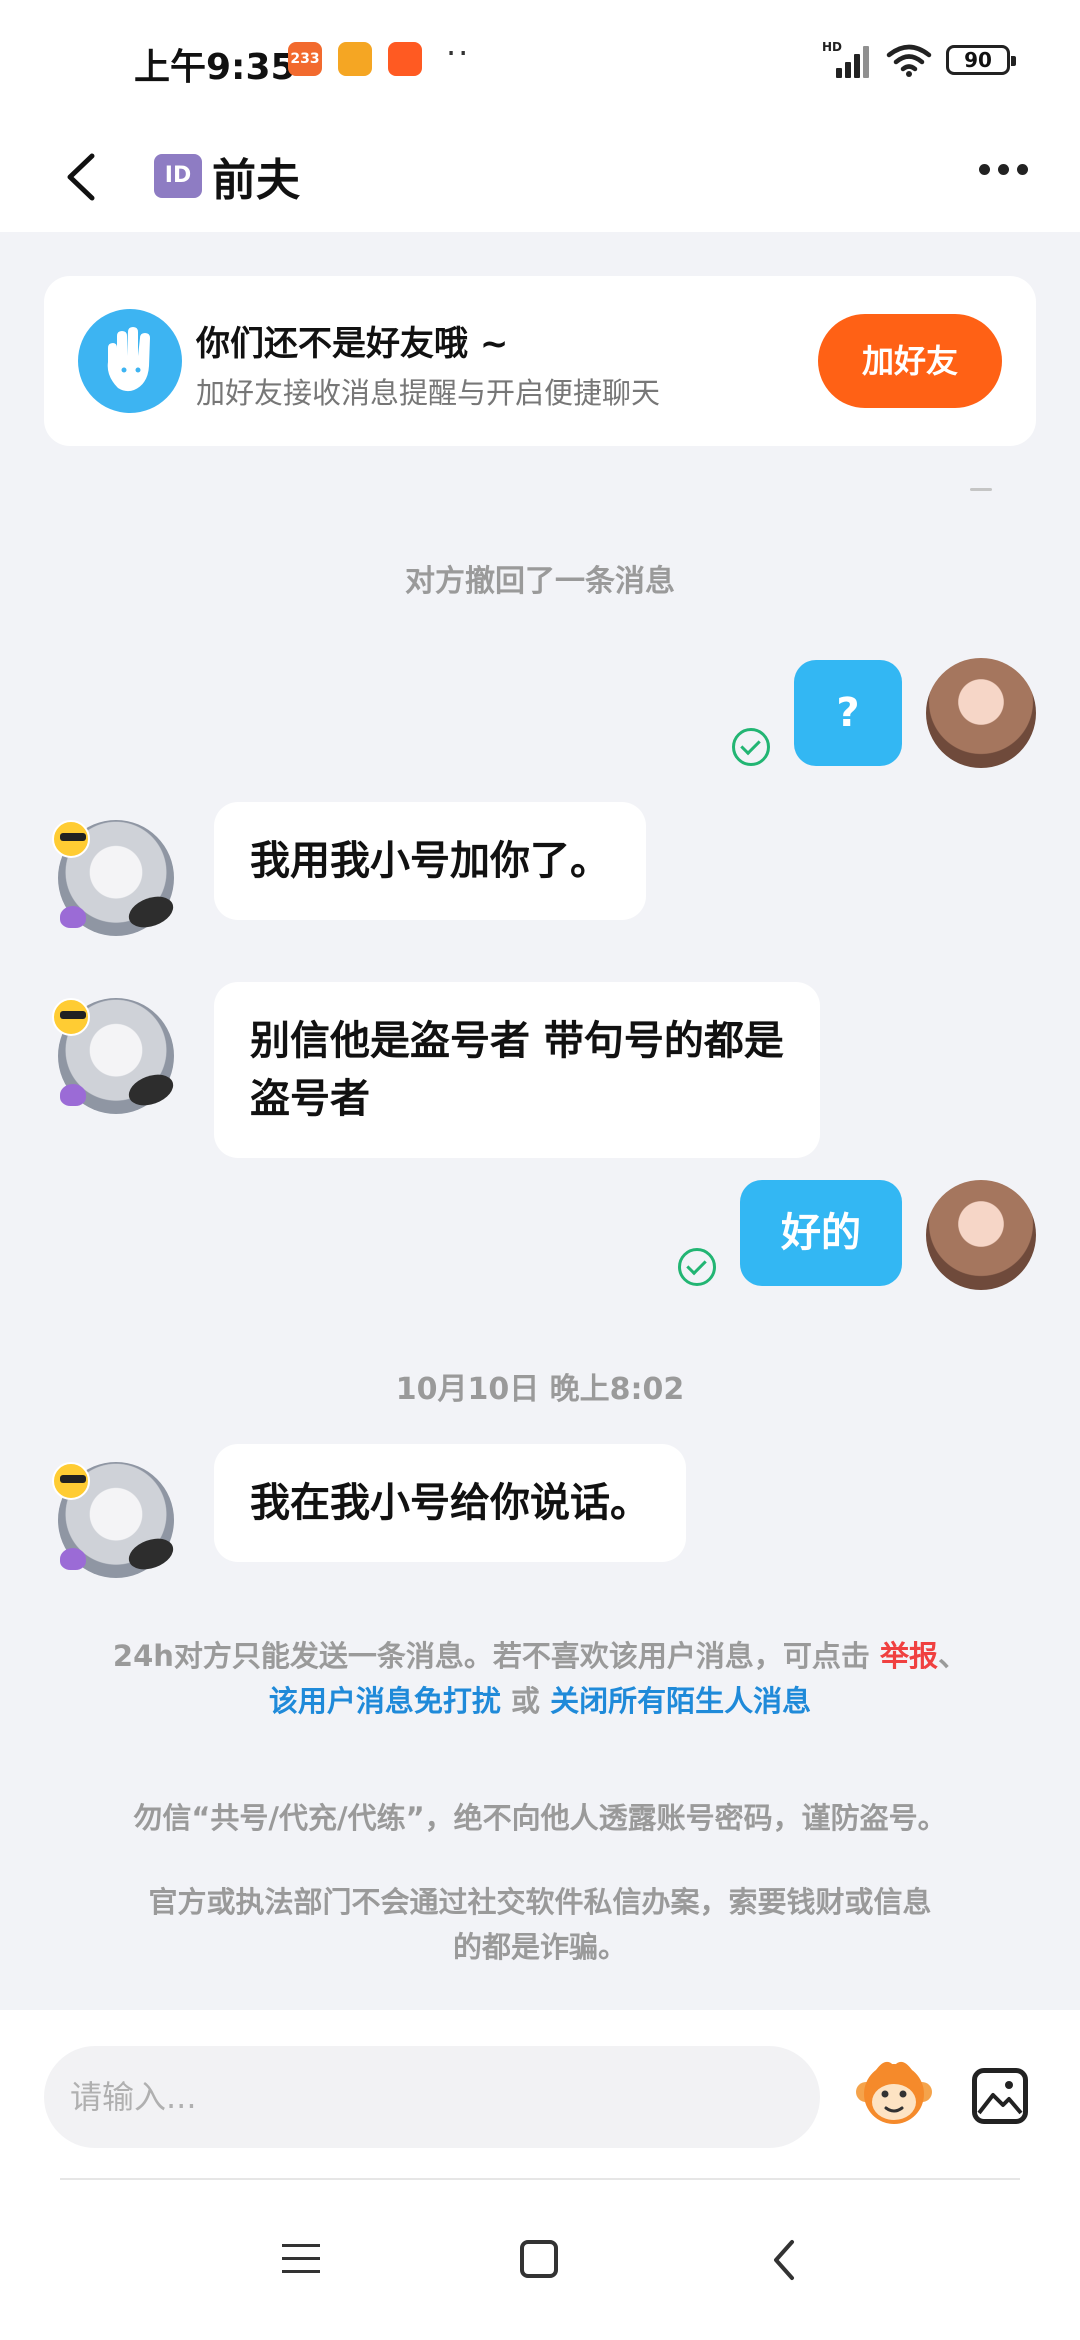 This screenshot has width=1080, height=2340. I want to click on mute-user-link: 该用户消息免打扰, so click(385, 1701).